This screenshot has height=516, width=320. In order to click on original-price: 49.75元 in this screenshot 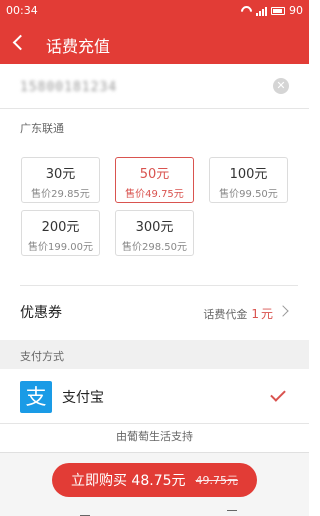, I will do `click(217, 480)`.